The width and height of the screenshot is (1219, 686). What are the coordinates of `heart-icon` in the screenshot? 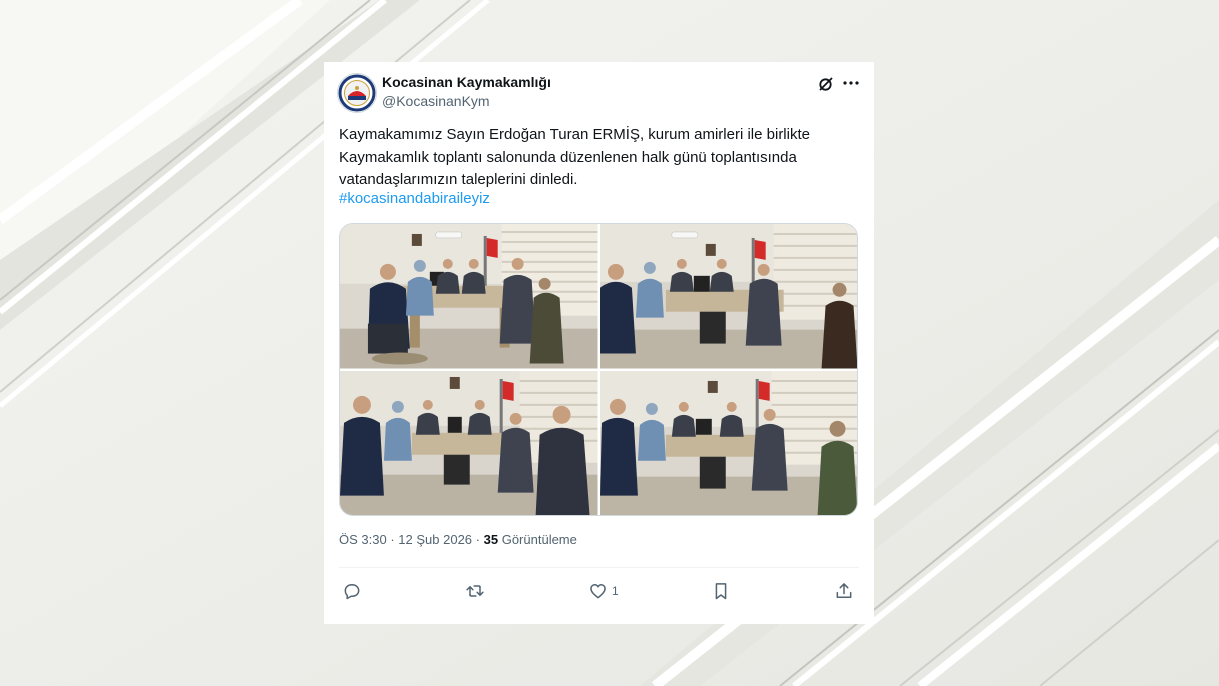 It's located at (598, 591).